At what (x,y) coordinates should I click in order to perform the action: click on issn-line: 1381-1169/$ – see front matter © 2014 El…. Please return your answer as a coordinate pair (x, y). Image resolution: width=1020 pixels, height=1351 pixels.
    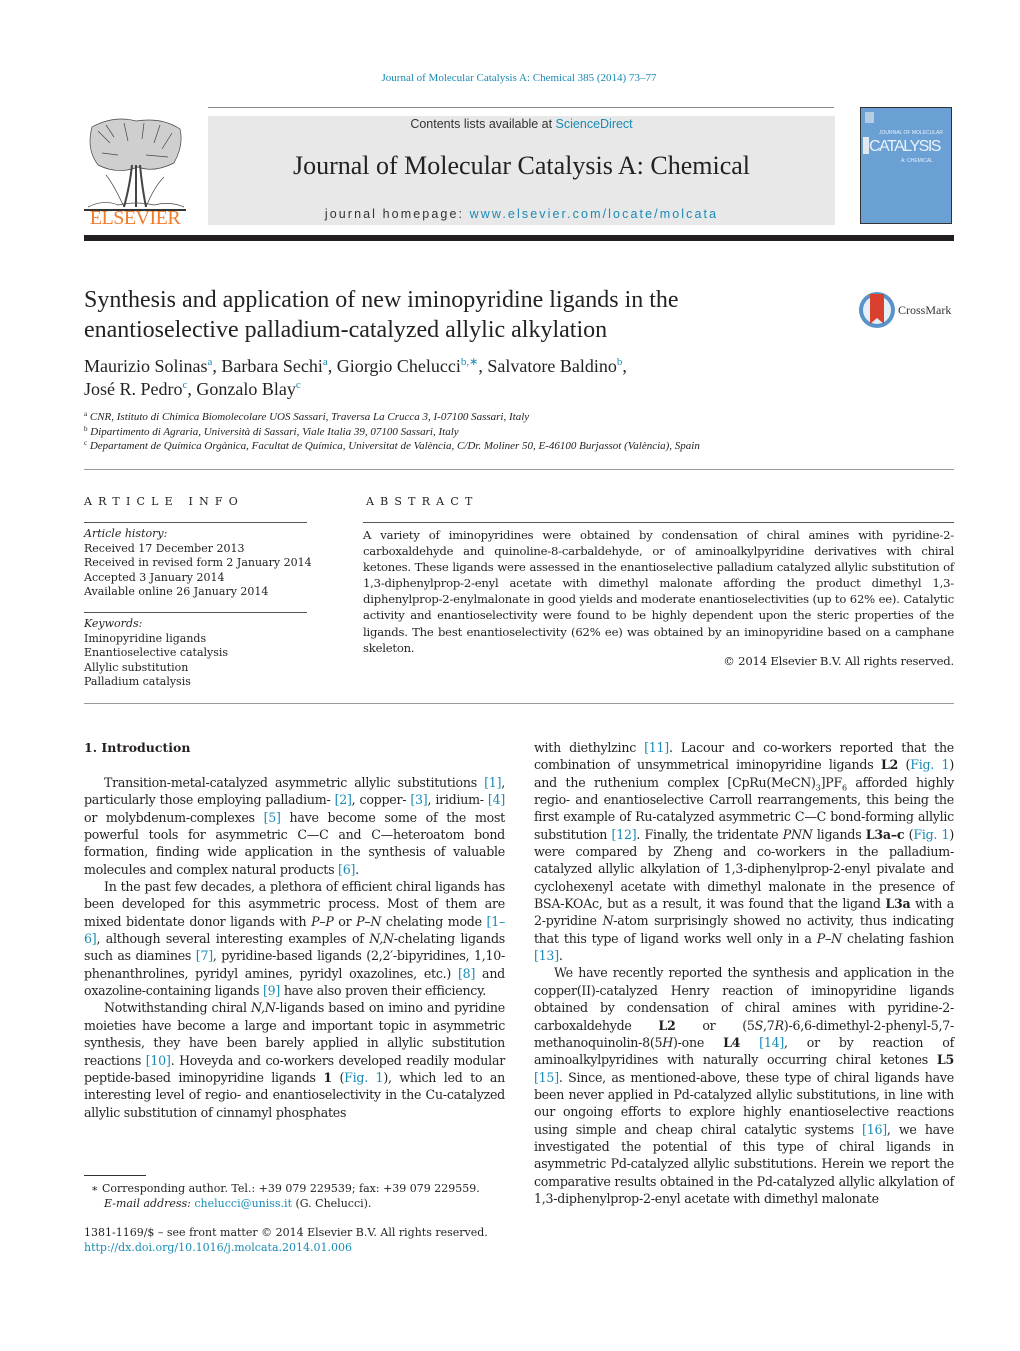
    Looking at the image, I should click on (286, 1232).